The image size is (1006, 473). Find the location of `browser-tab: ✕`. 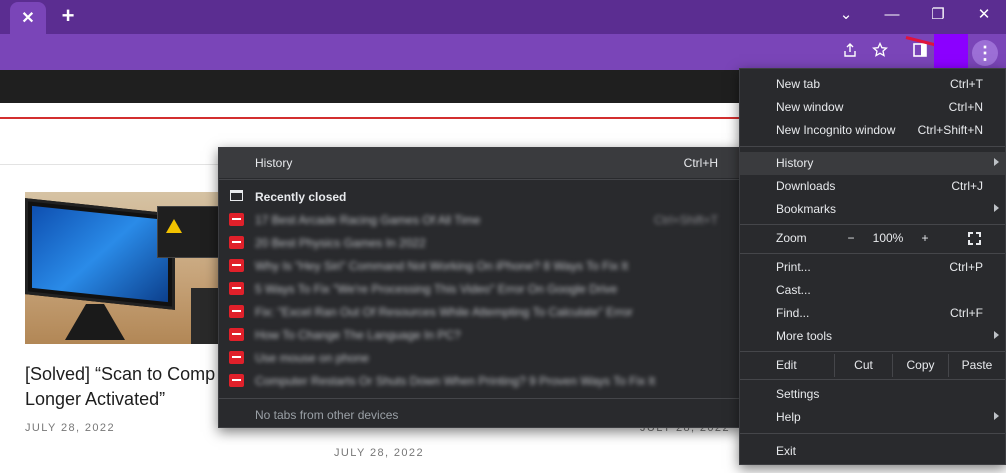

browser-tab: ✕ is located at coordinates (28, 18).